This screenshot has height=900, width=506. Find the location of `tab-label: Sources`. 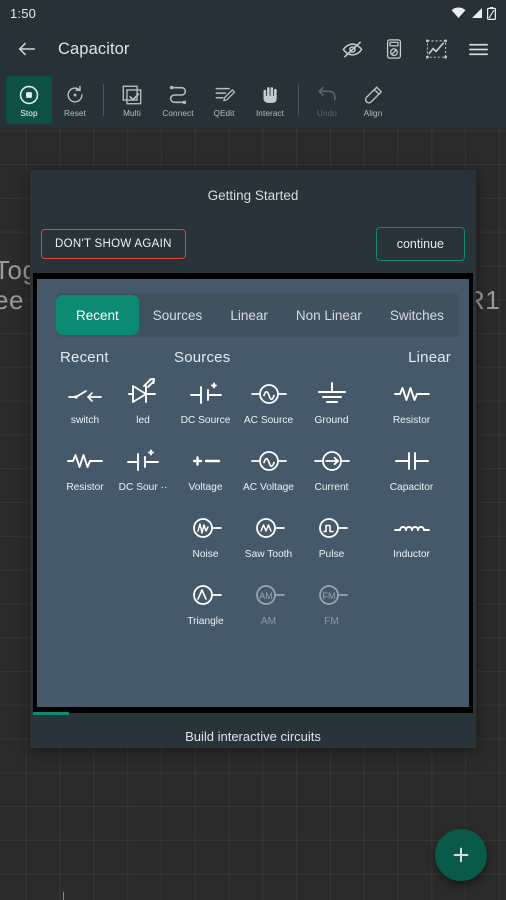

tab-label: Sources is located at coordinates (177, 315).